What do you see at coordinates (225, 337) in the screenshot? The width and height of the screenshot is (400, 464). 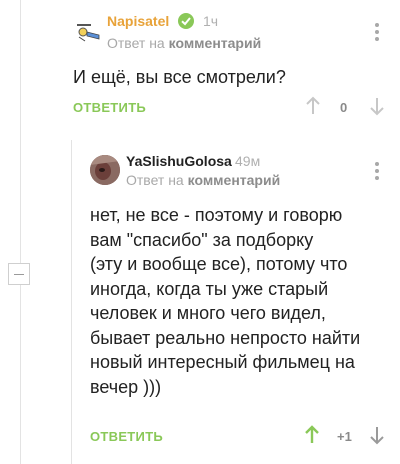 I see `text-line: бывает реально непросто найти` at bounding box center [225, 337].